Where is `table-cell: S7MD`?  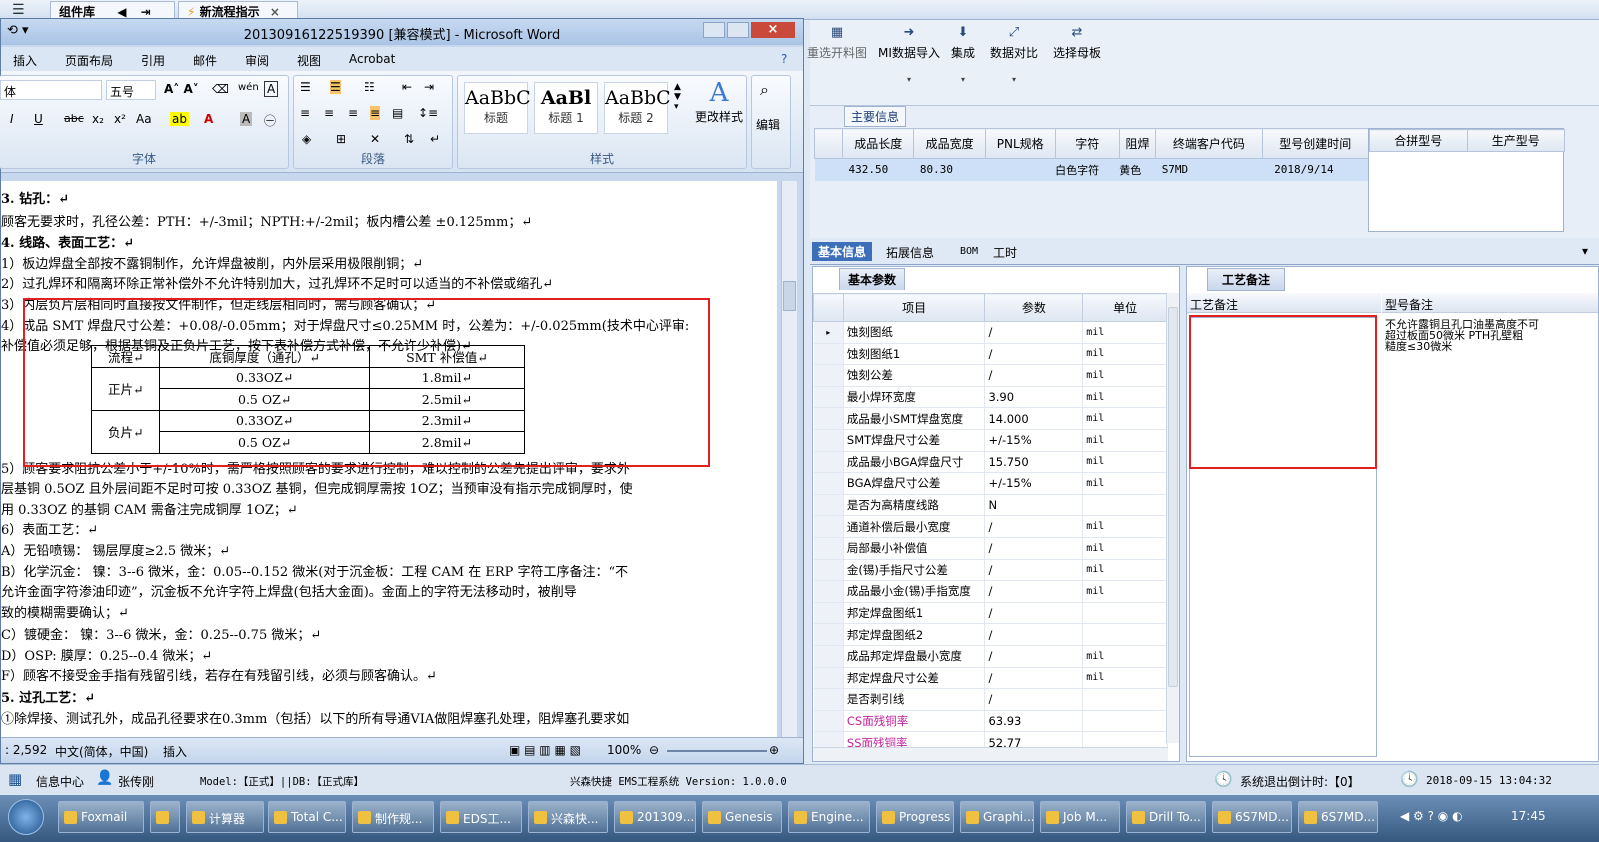
table-cell: S7MD is located at coordinates (1209, 169).